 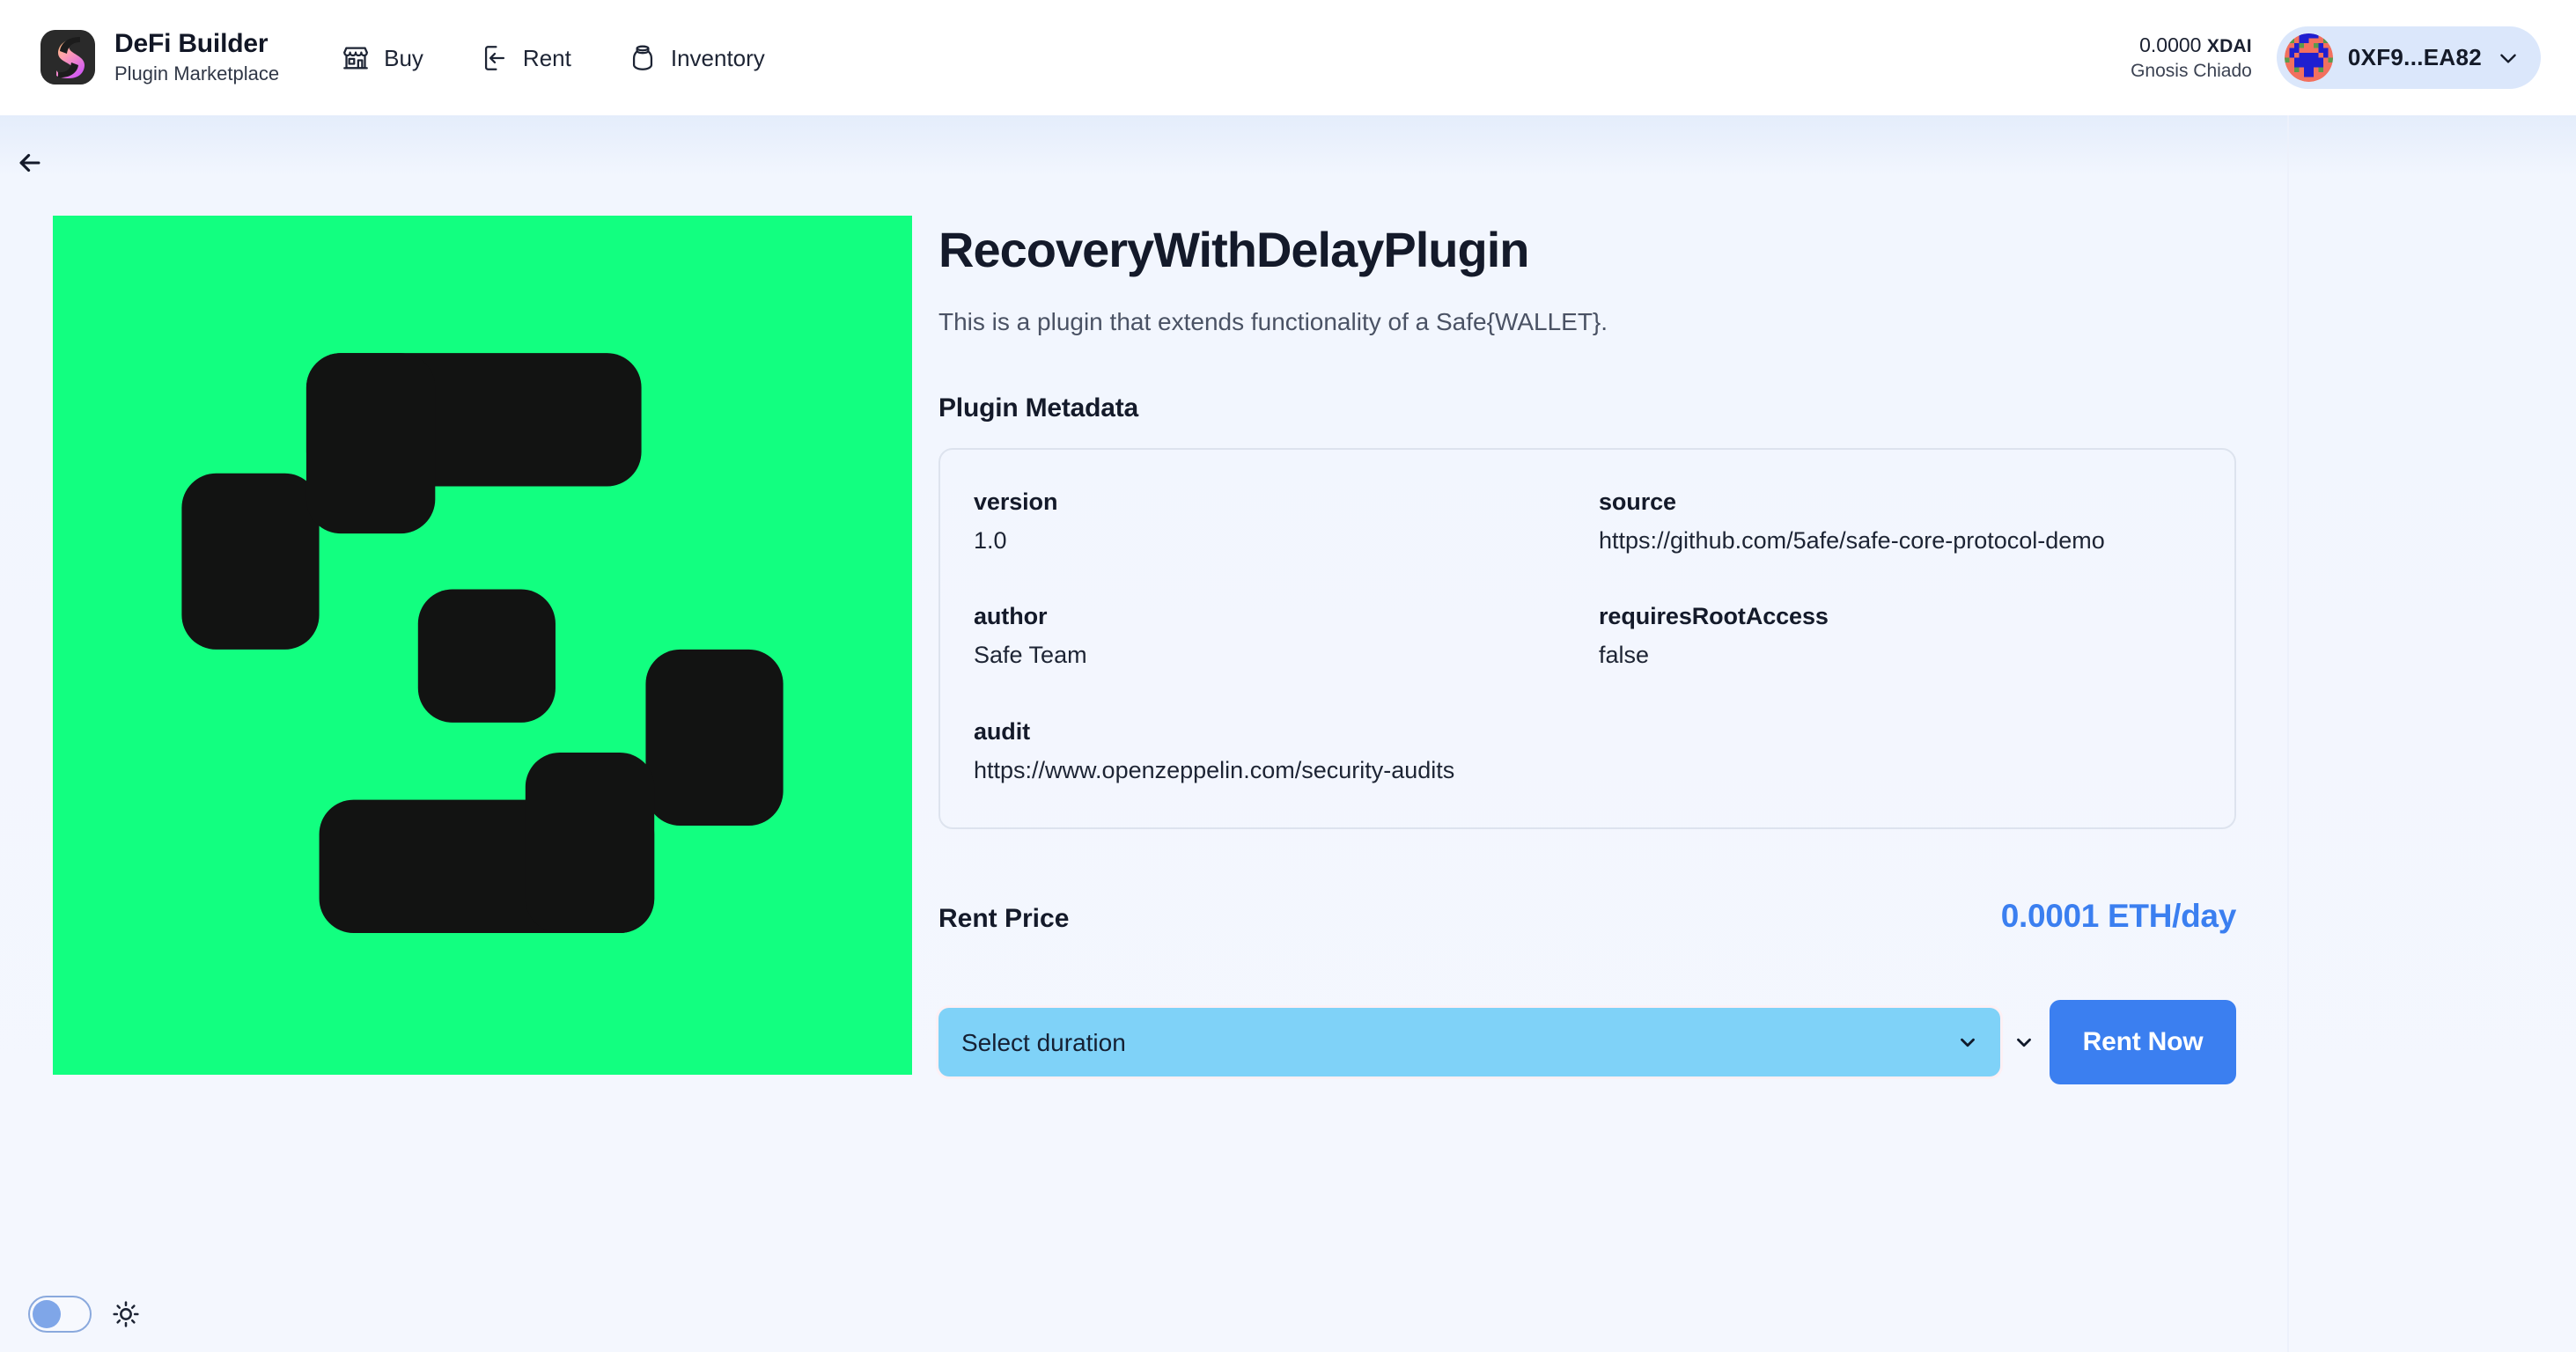 I want to click on nav-item-rent: Rent, so click(x=525, y=58).